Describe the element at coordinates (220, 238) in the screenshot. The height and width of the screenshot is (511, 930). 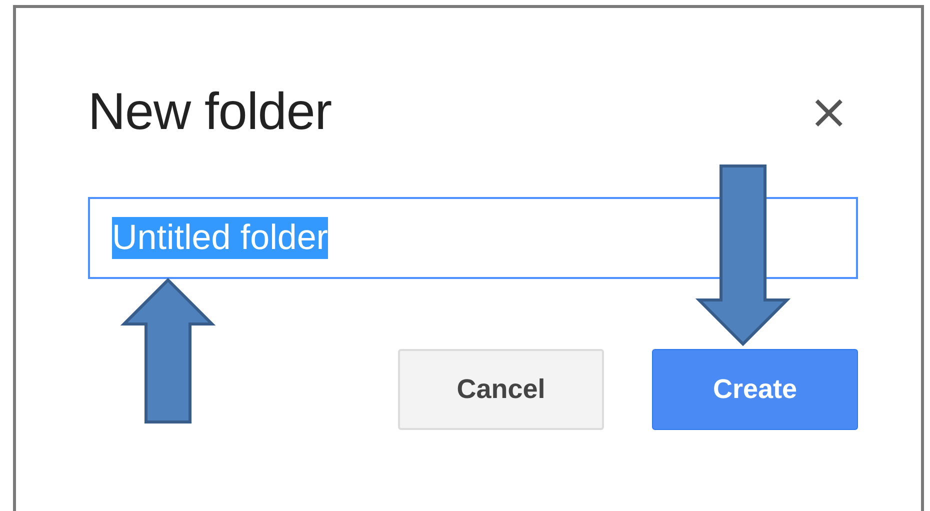
I see `field-value: Untitled folder` at that location.